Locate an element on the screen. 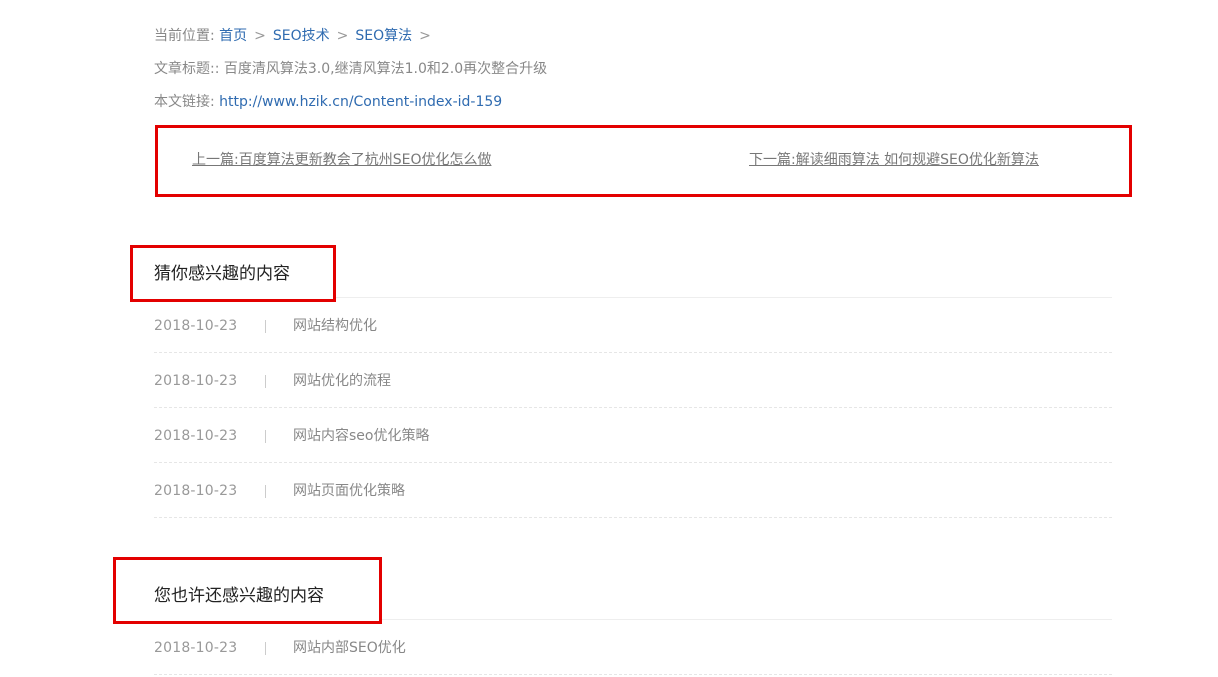  related-section-heading: 猜你感兴趣的内容 is located at coordinates (222, 274).